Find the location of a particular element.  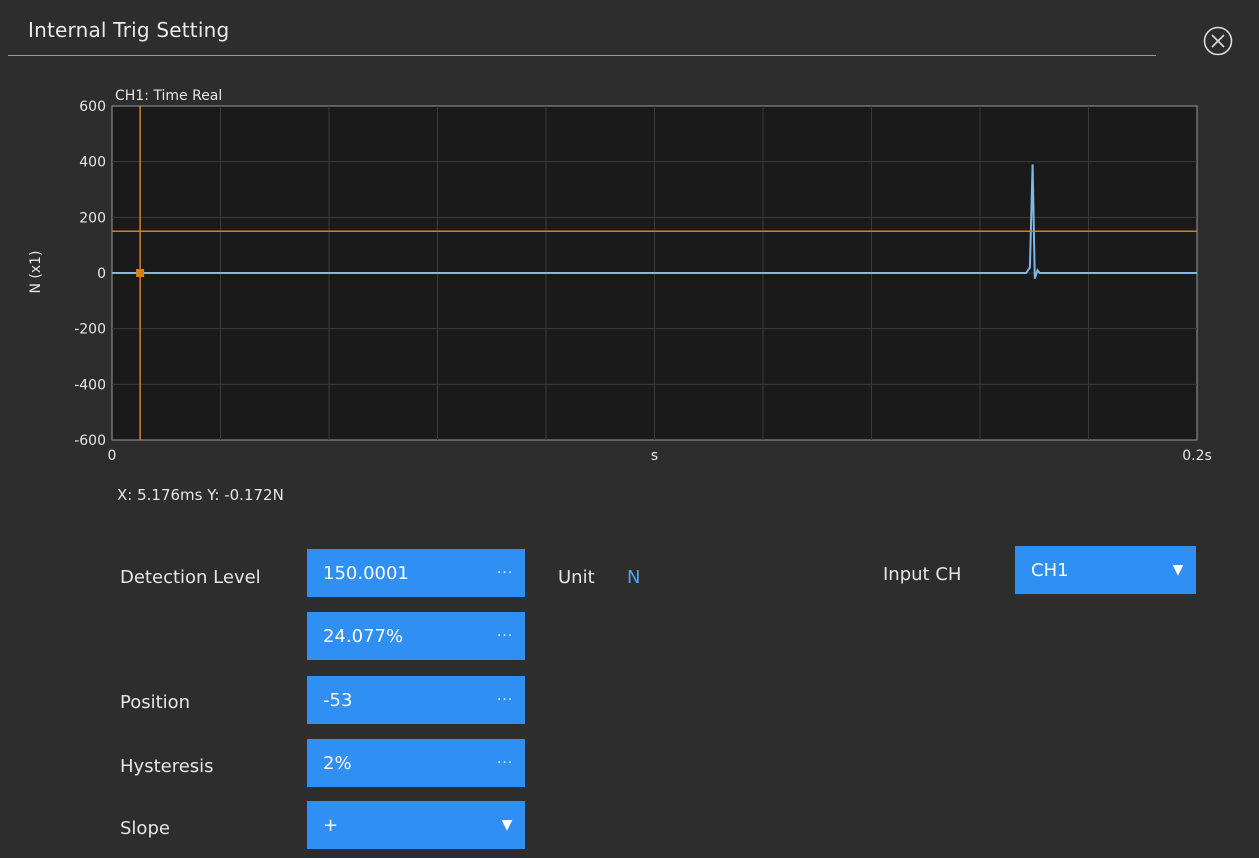

chart-title: CH1: Time Real is located at coordinates (168, 96).